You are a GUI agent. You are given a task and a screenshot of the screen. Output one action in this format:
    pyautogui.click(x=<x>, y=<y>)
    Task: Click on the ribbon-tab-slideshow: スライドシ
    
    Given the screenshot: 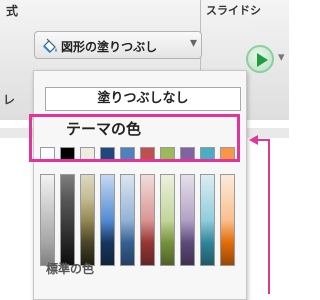 What is the action you would take?
    pyautogui.click(x=233, y=10)
    